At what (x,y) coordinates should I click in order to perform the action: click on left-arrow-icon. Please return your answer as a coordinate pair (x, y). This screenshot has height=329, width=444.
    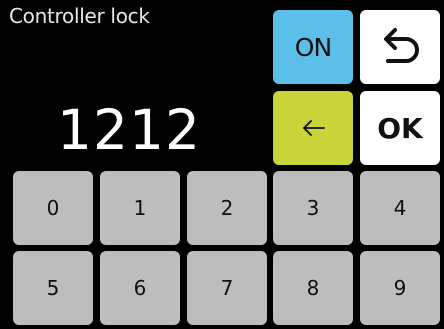
    Looking at the image, I should click on (313, 128).